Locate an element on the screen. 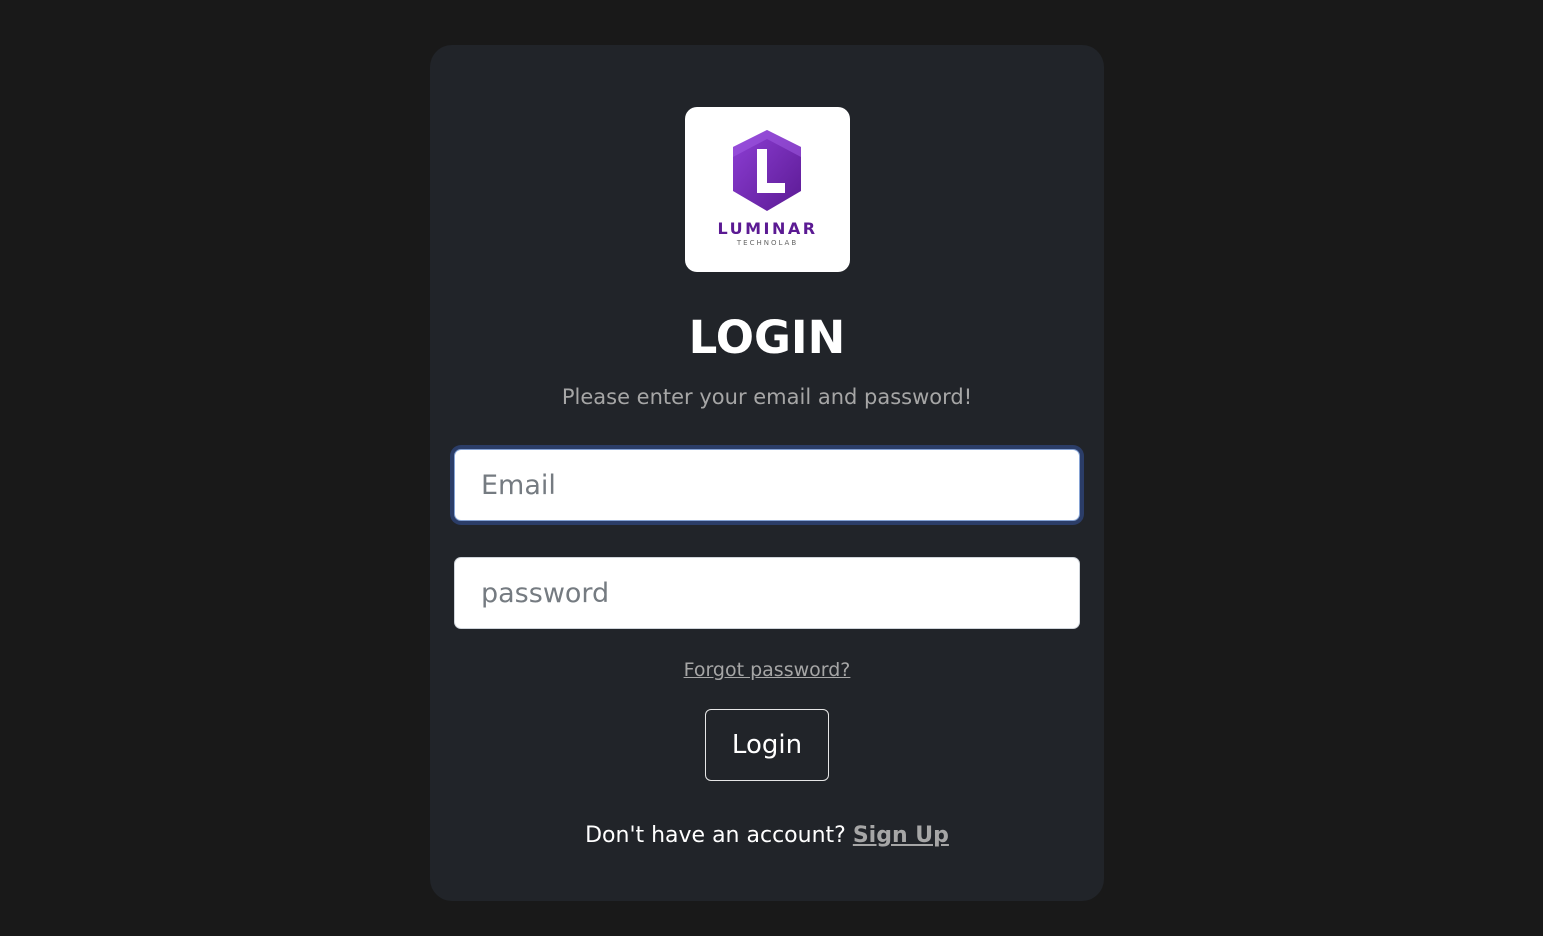  signup-prompt: Don't have an account? is located at coordinates (715, 835).